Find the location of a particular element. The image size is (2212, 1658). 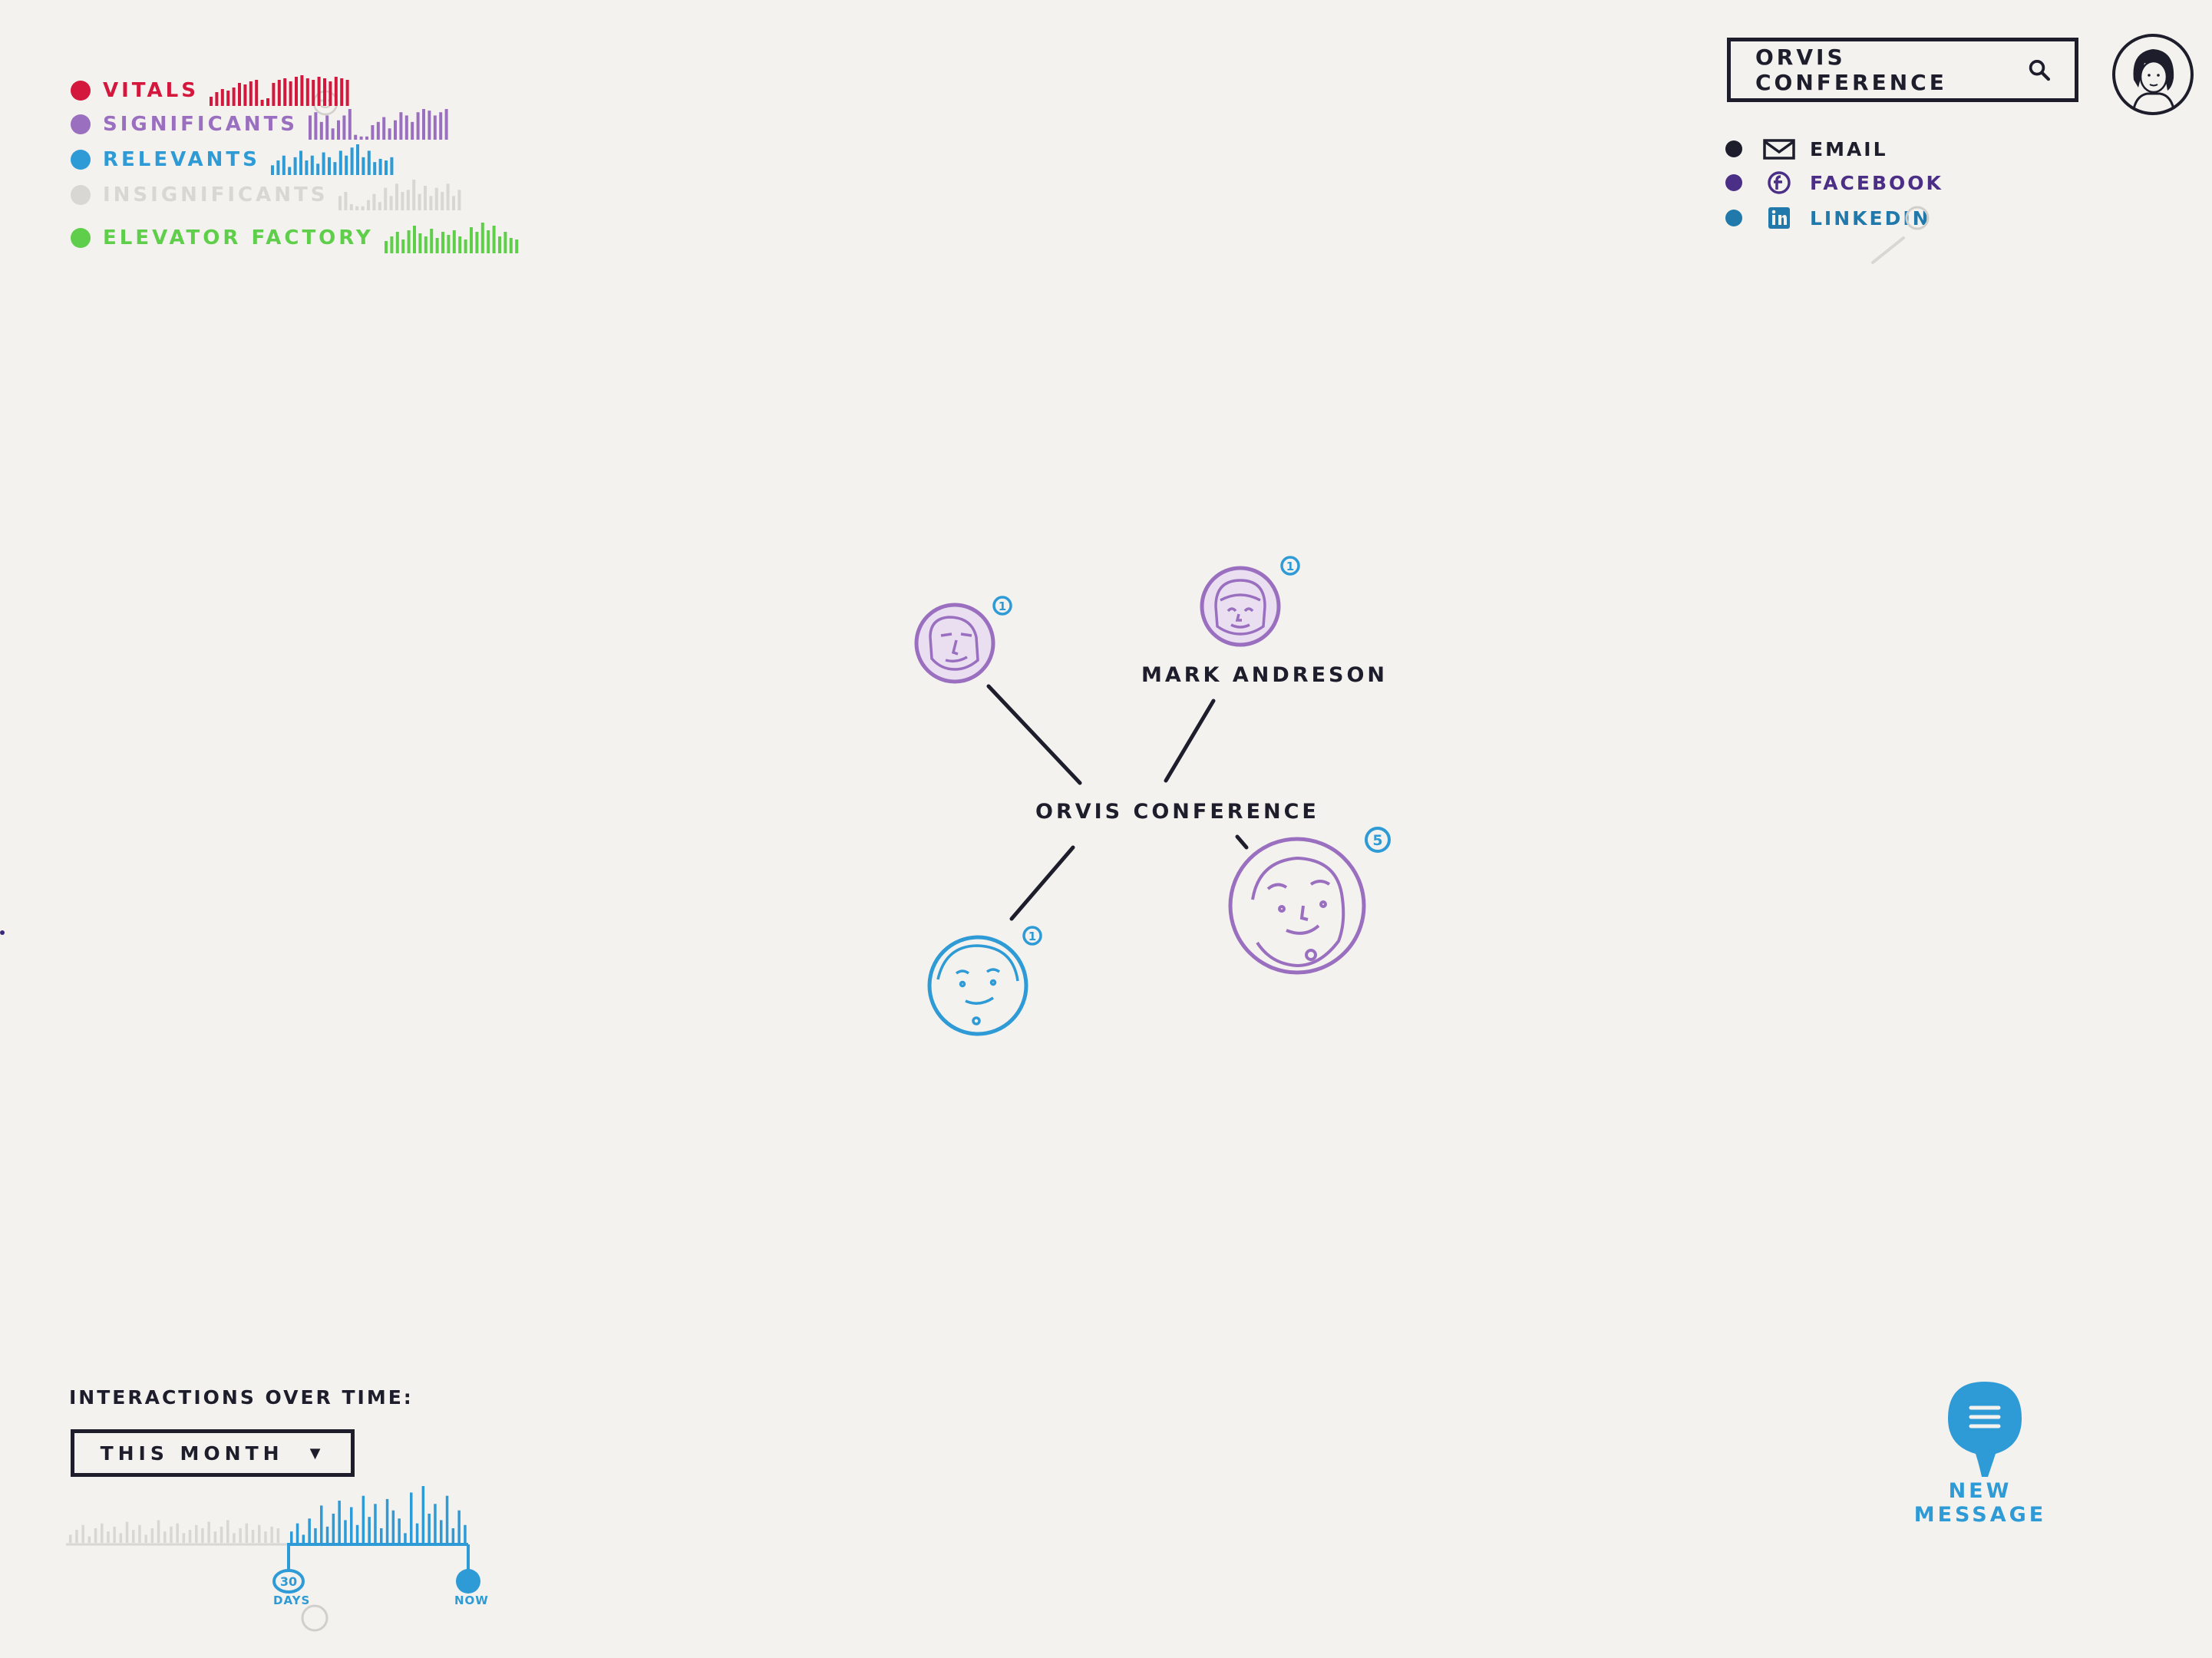

contact-name-label: MARK ANDRESON is located at coordinates (1264, 675).